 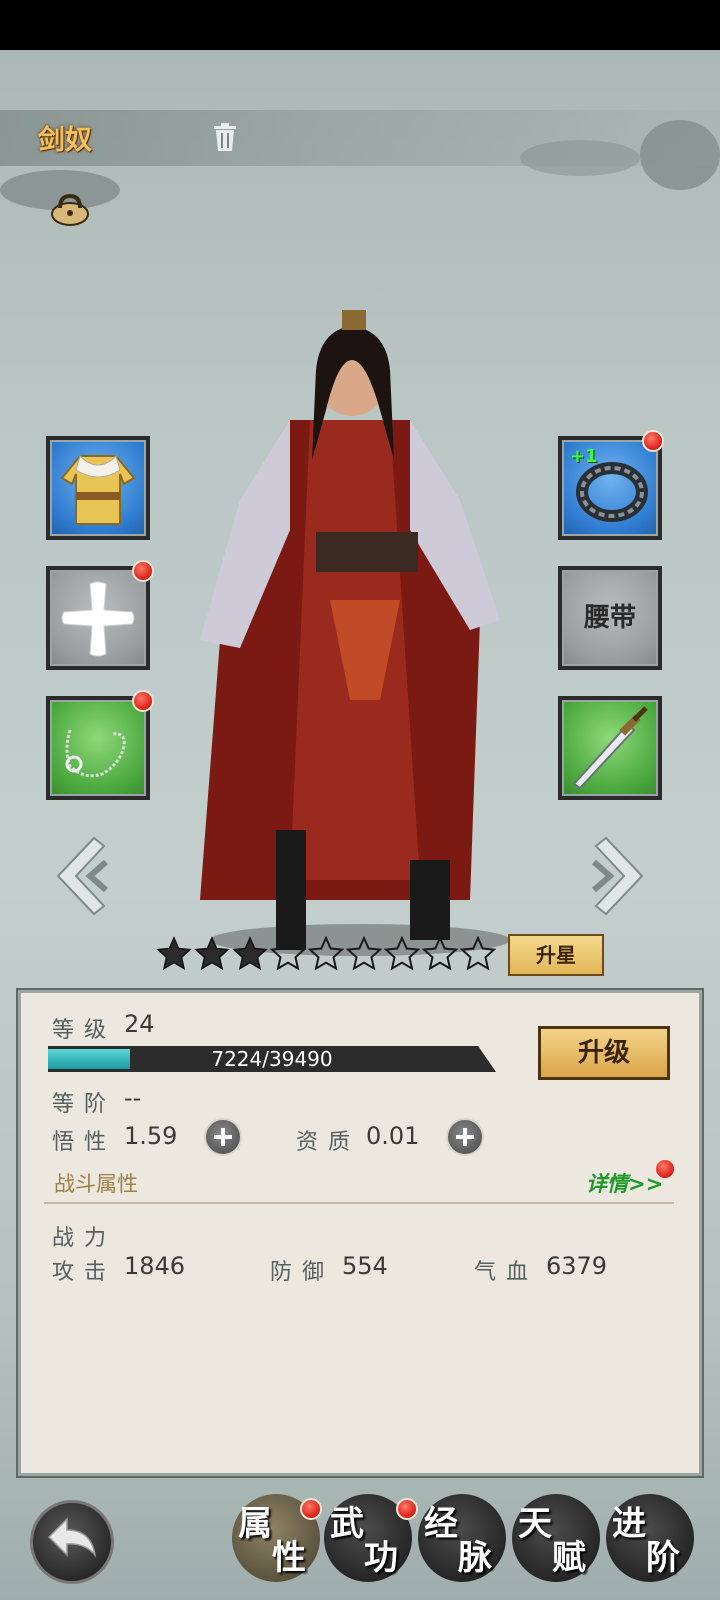 What do you see at coordinates (225, 137) in the screenshot?
I see `trash-icon` at bounding box center [225, 137].